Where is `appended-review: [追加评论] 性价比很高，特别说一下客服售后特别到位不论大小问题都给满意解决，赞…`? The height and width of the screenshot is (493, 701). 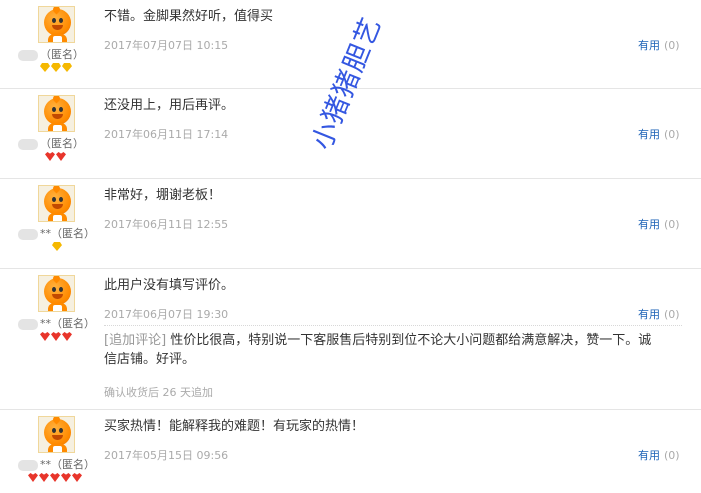
appended-review: [追加评论] 性价比很高，特别说一下客服售后特别到位不论大小问题都给满意解决，赞… is located at coordinates (384, 350).